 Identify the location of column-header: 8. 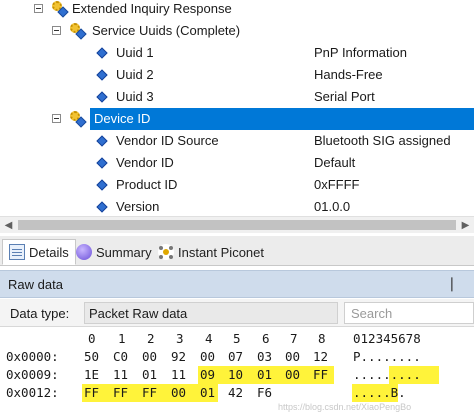
(322, 338).